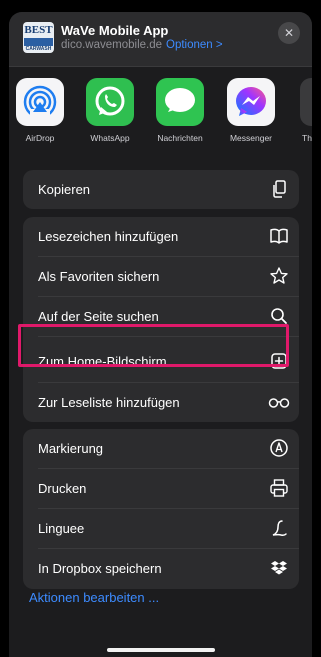 This screenshot has height=657, width=321. Describe the element at coordinates (38, 49) in the screenshot. I see `logo-subtext: CARWASH` at that location.